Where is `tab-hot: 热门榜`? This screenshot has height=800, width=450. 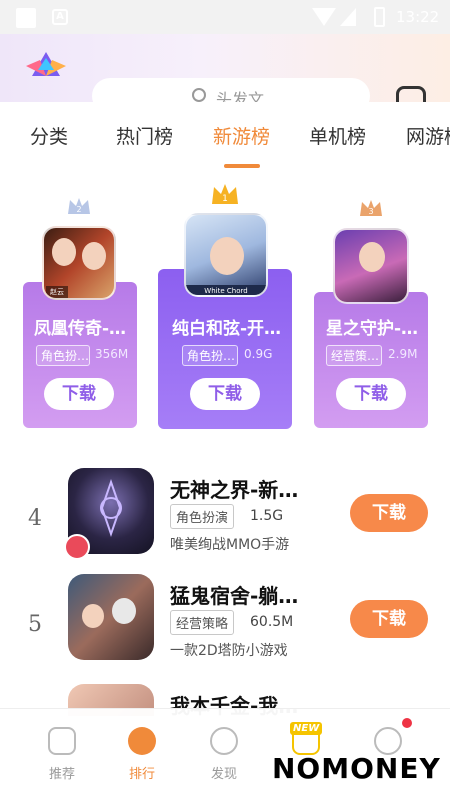 tab-hot: 热门榜 is located at coordinates (144, 135).